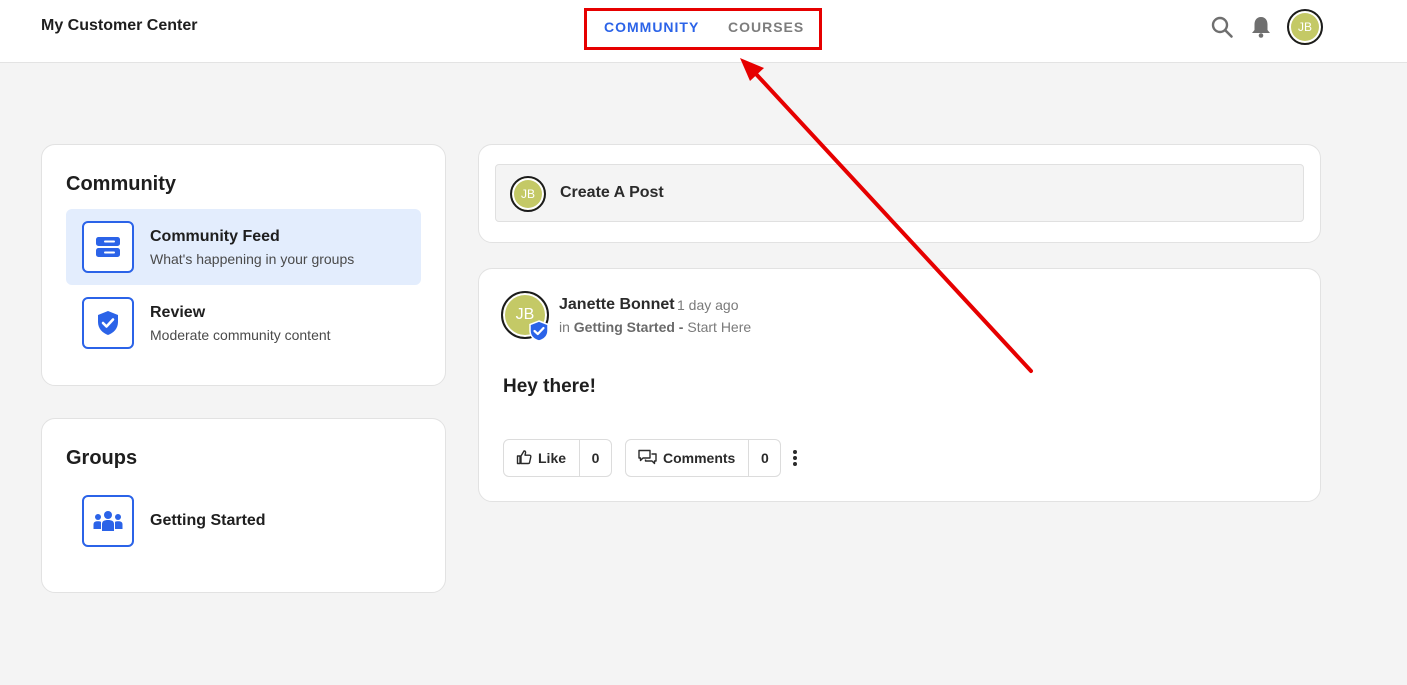  I want to click on bell-icon, so click(1261, 27).